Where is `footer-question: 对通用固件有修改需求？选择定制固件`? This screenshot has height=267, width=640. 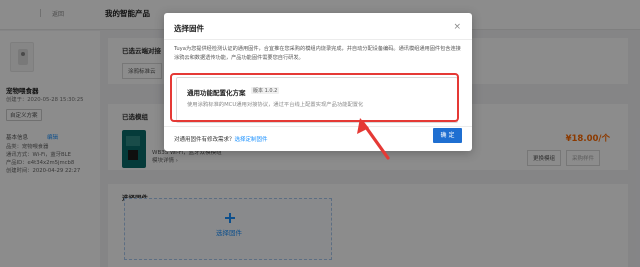
footer-question: 对通用固件有修改需求？选择定制固件 is located at coordinates (221, 139).